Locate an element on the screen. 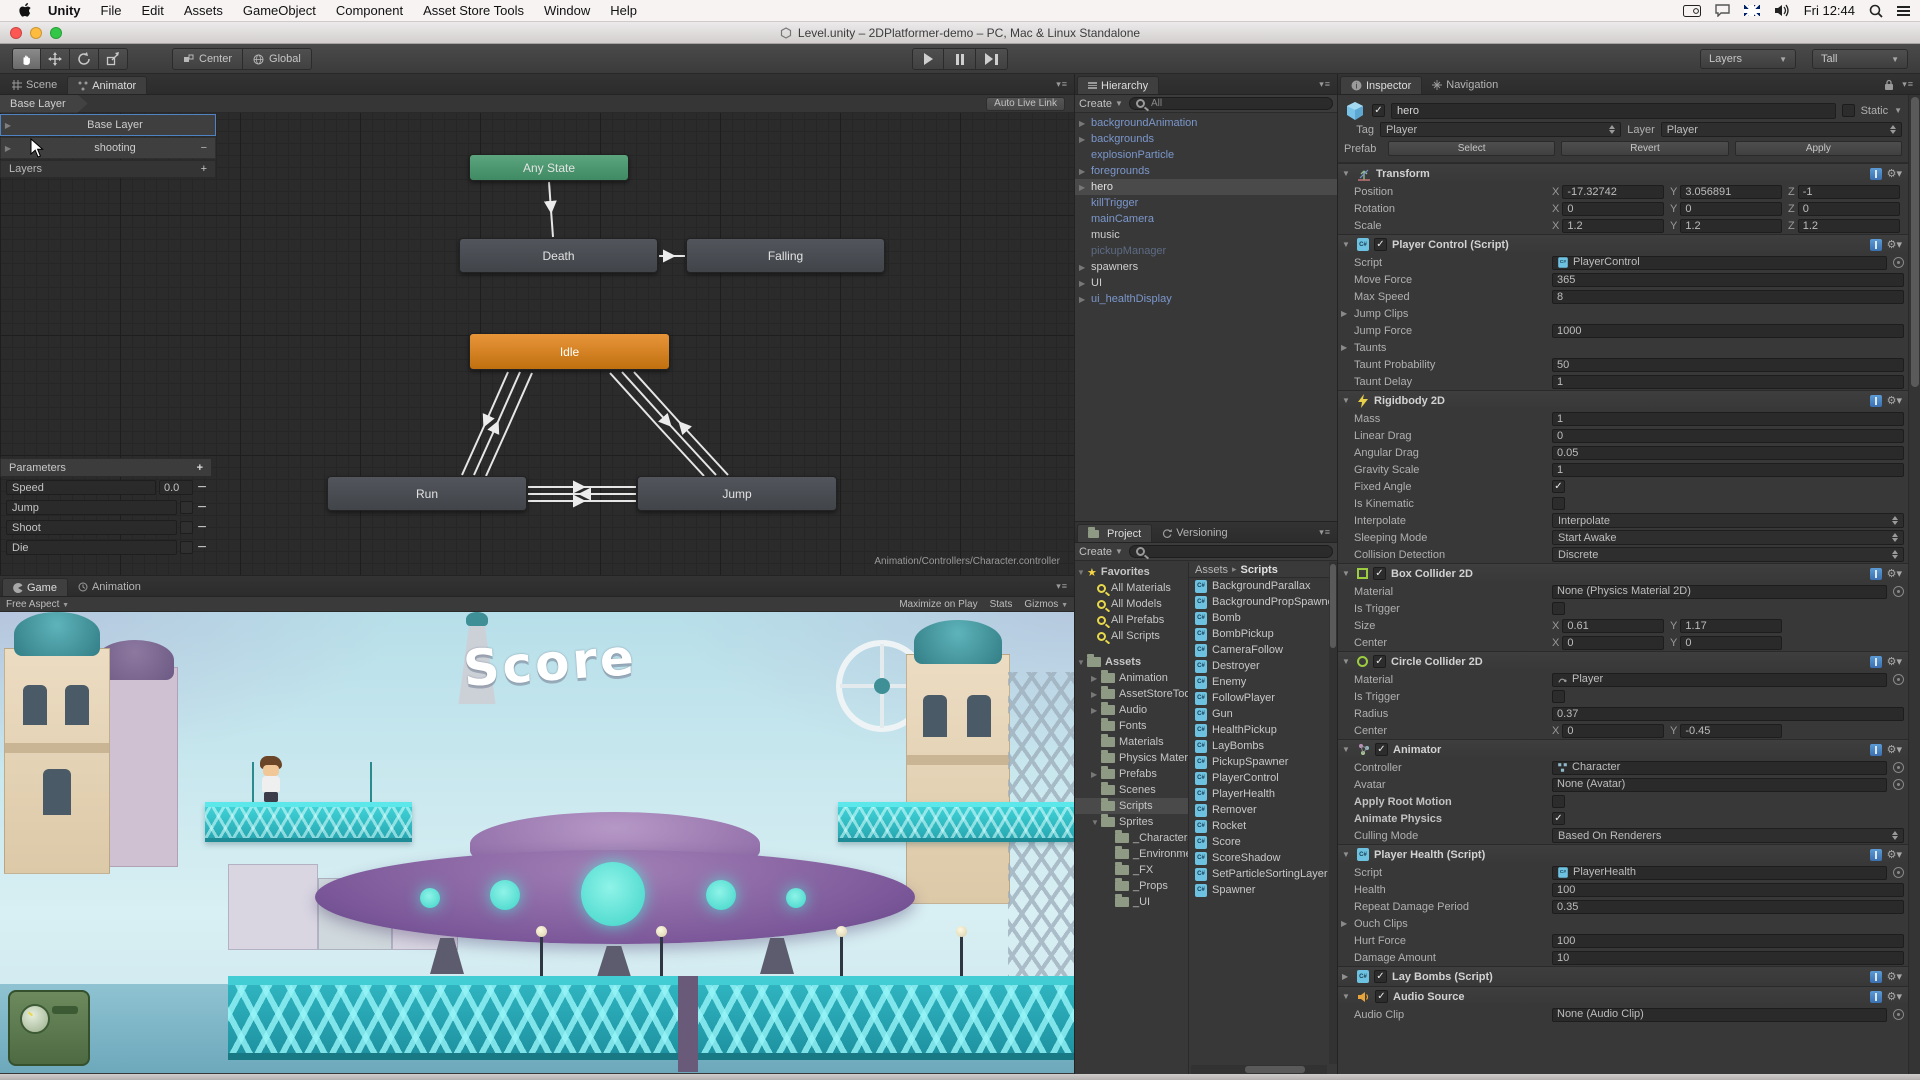 Image resolution: width=1920 pixels, height=1080 pixels. script-asset-rocket: C# Rocket is located at coordinates (1263, 826).